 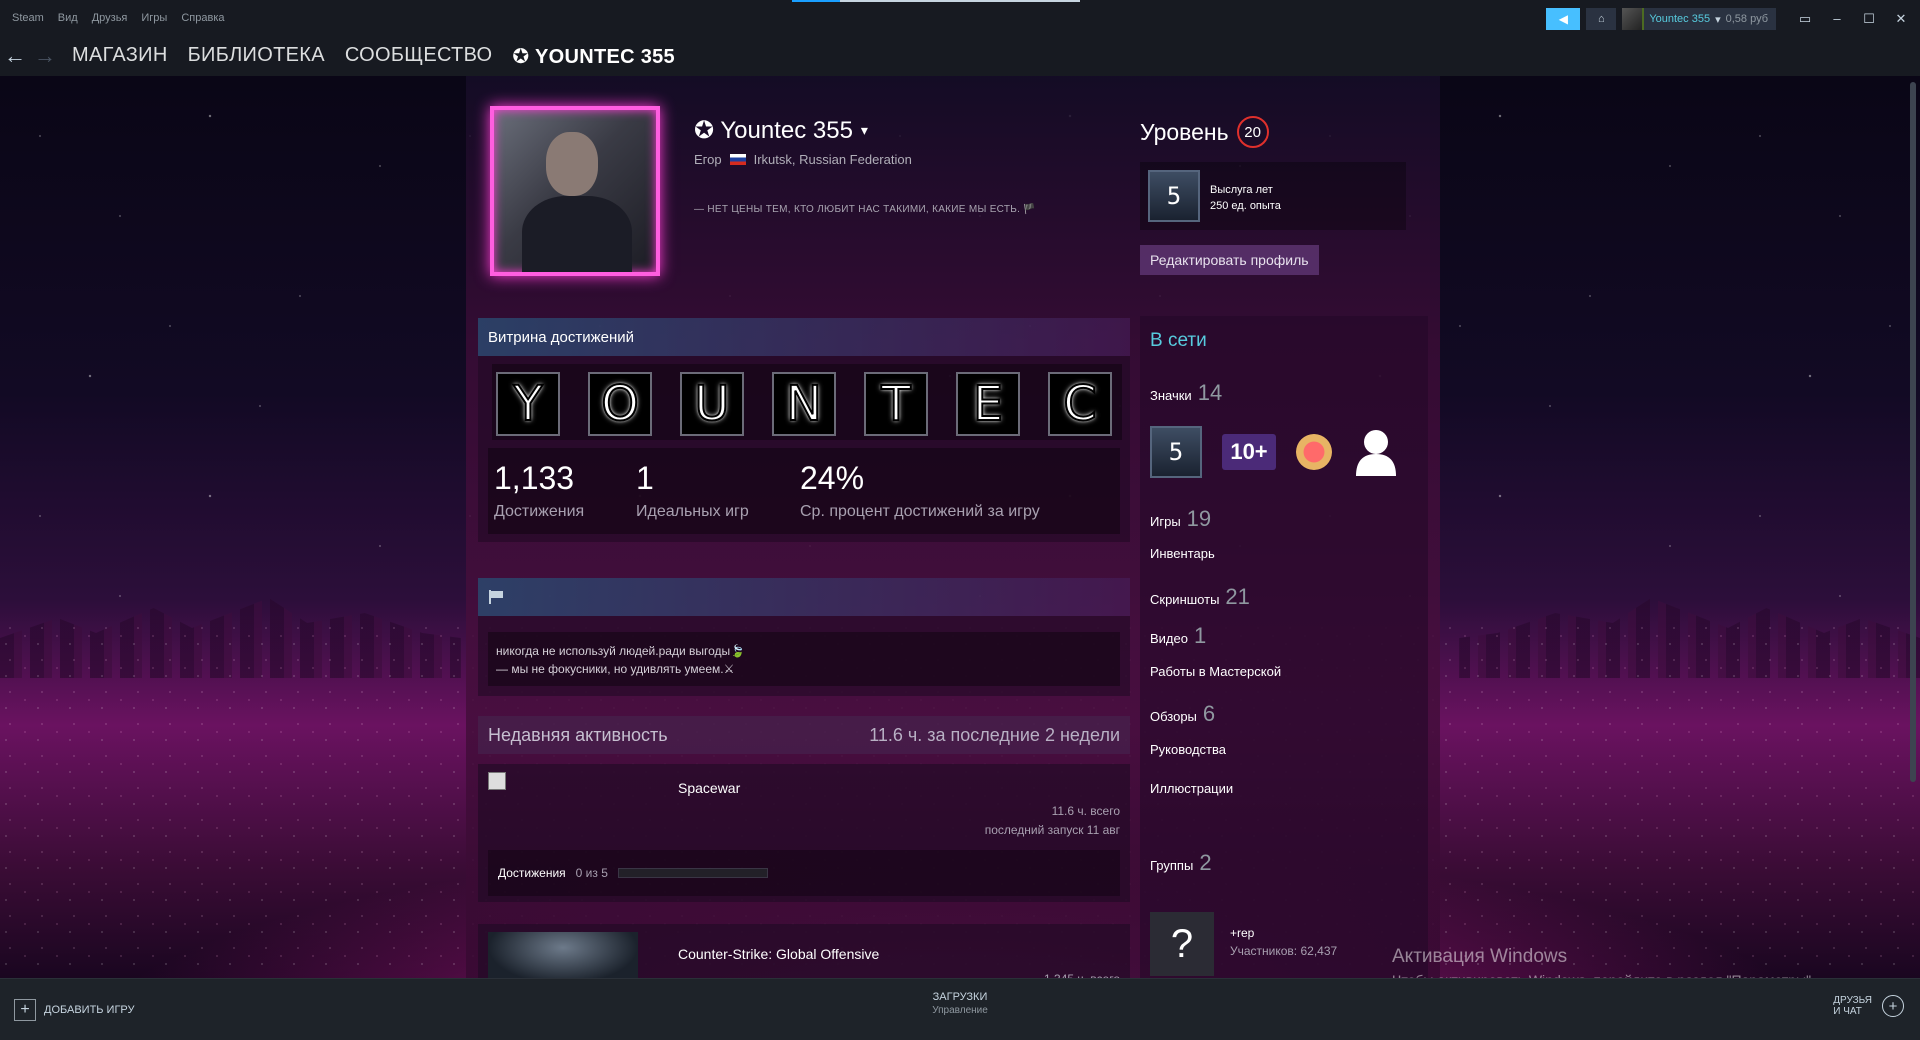 I want to click on badge-list: 5 10+, so click(x=1275, y=452).